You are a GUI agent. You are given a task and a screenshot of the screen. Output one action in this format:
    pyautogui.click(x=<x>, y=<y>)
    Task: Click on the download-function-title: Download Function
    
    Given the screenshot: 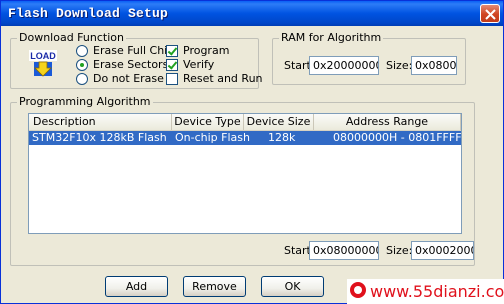 What is the action you would take?
    pyautogui.click(x=71, y=37)
    